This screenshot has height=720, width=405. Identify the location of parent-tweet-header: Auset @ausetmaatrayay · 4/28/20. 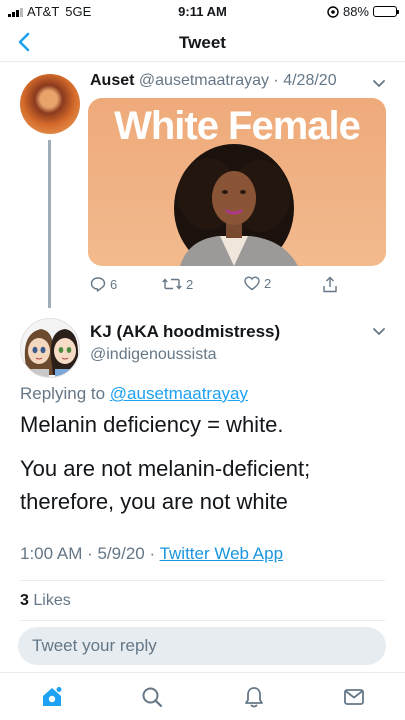
(213, 81).